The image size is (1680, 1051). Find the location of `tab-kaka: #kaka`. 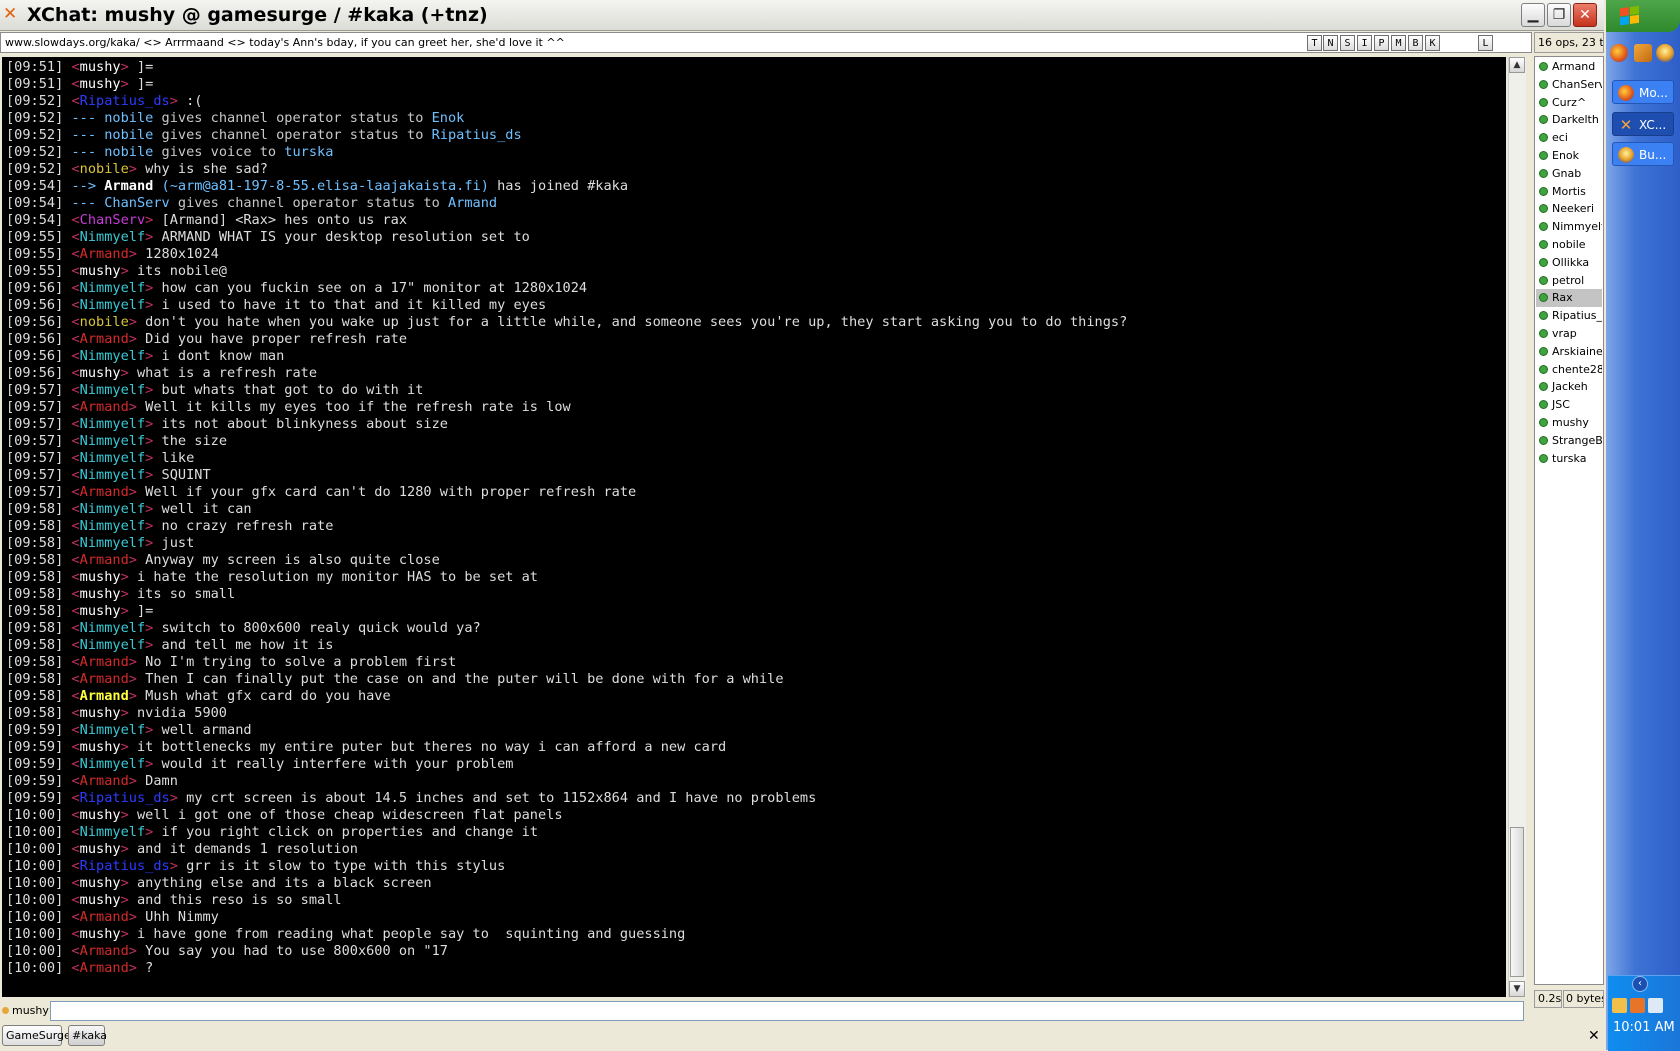

tab-kaka: #kaka is located at coordinates (87, 1035).